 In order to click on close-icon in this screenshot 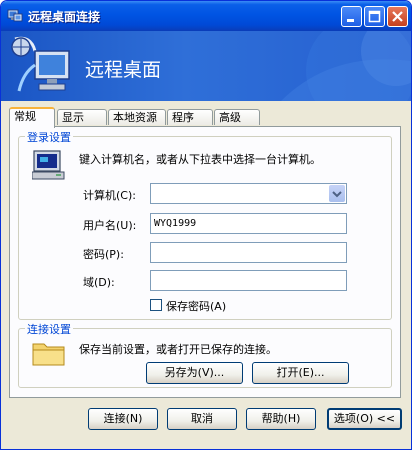, I will do `click(397, 16)`.